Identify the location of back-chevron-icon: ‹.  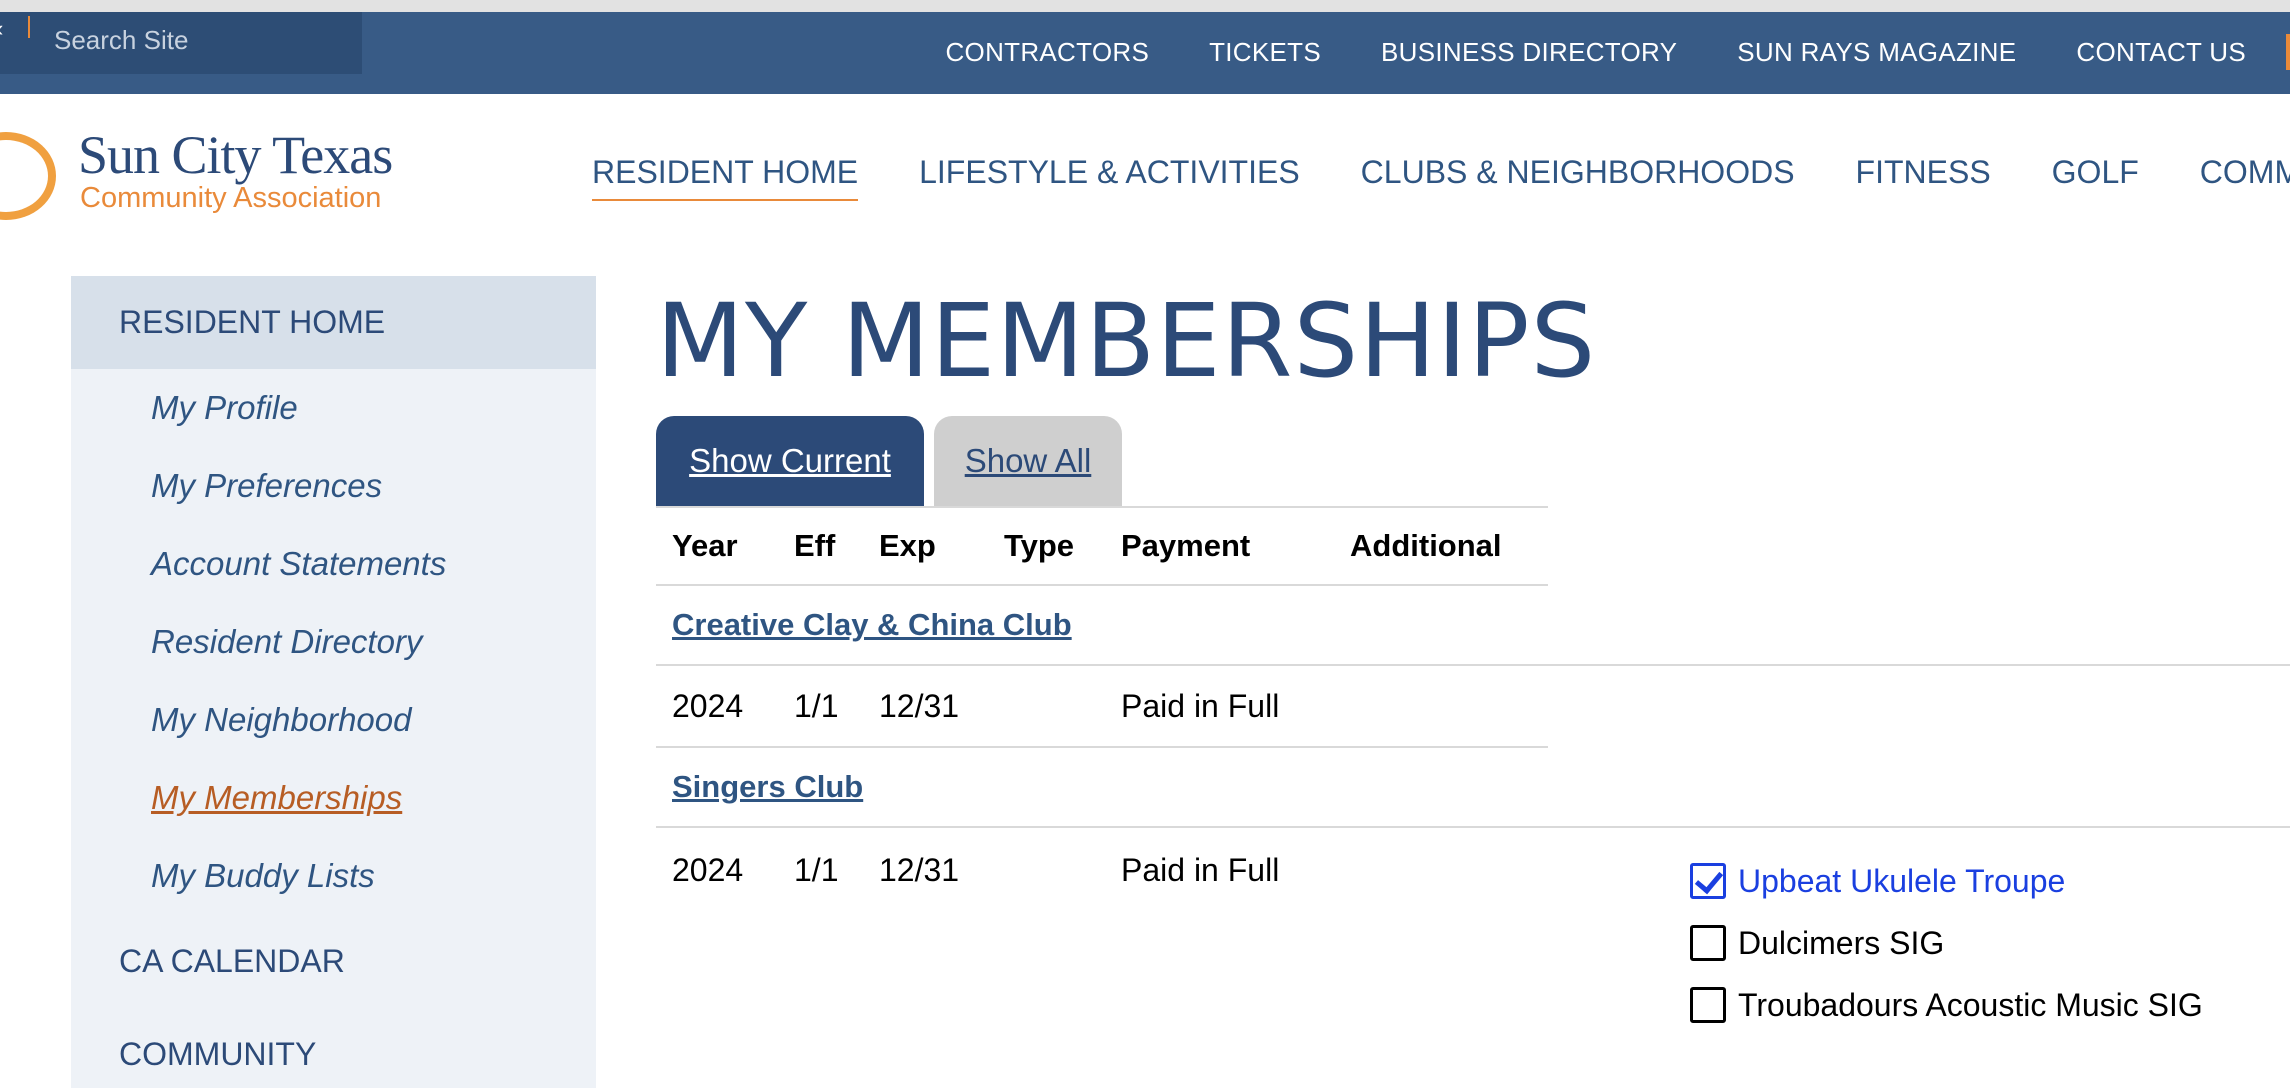
(1, 29).